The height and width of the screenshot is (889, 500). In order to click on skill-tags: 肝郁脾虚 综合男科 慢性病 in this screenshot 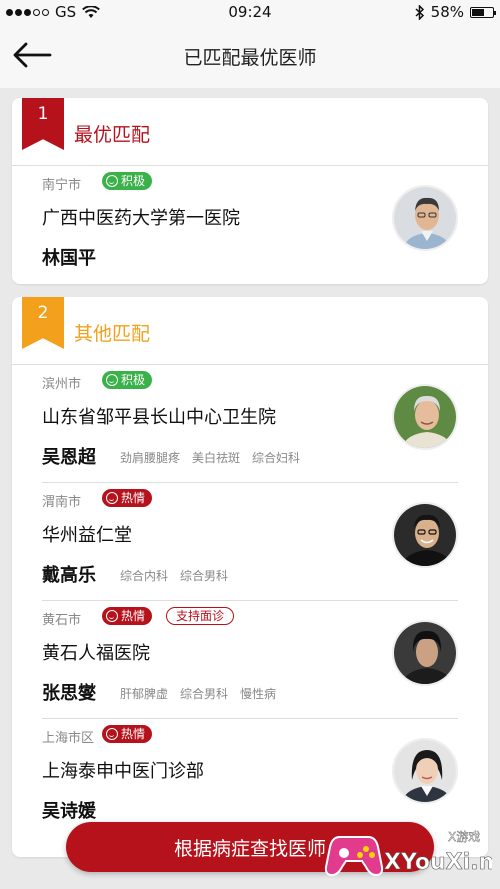, I will do `click(198, 693)`.